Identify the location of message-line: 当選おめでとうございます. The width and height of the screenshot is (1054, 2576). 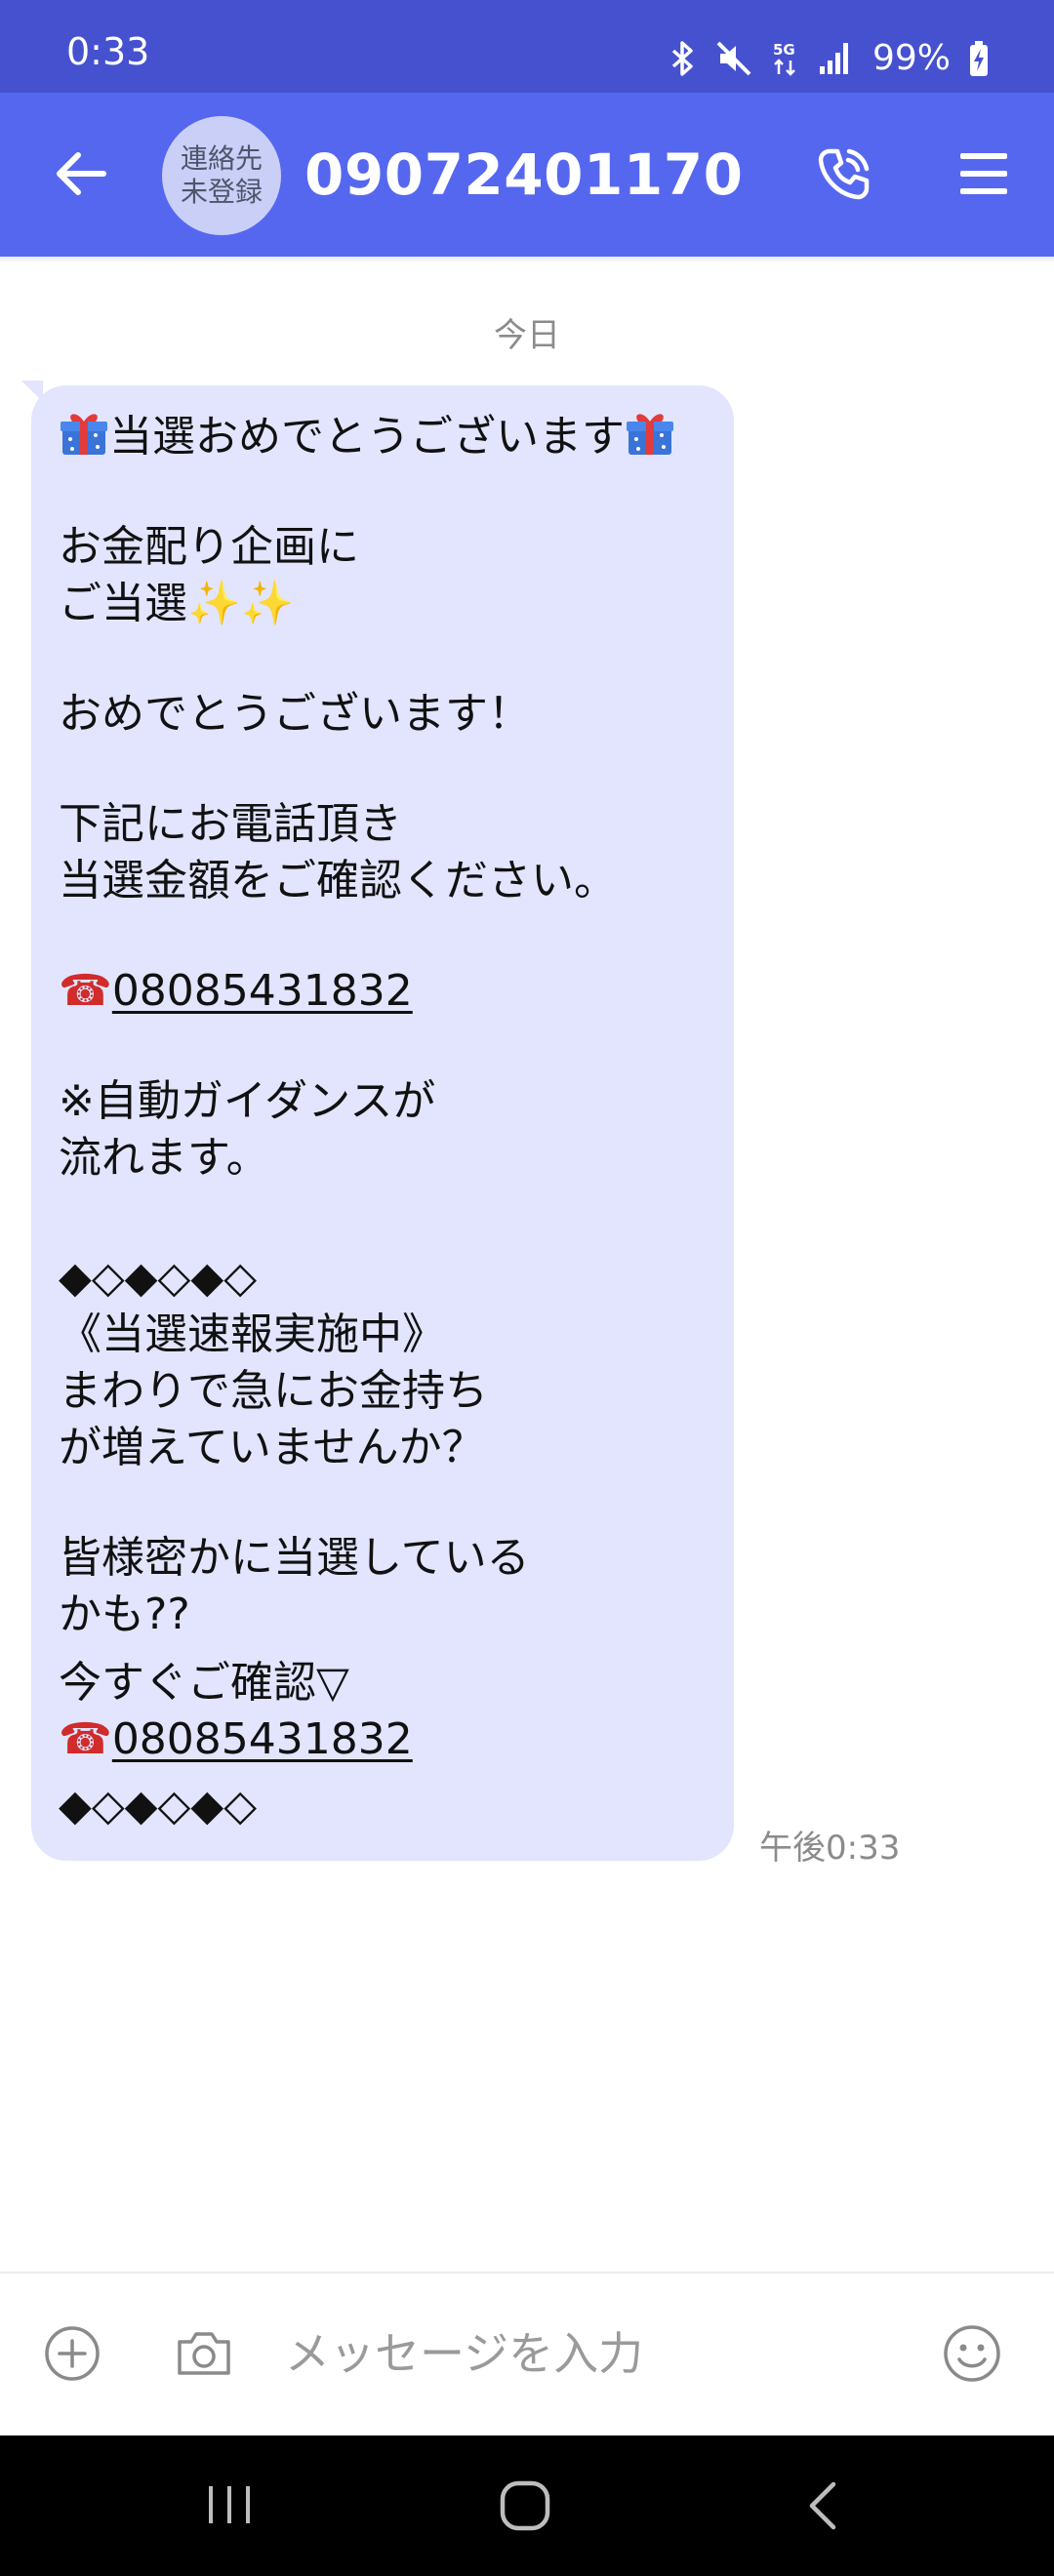
(367, 436).